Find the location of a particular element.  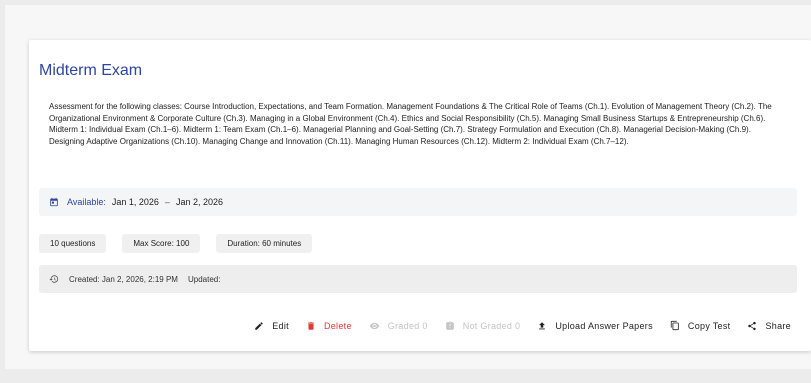

edit-button: Edit is located at coordinates (271, 326).